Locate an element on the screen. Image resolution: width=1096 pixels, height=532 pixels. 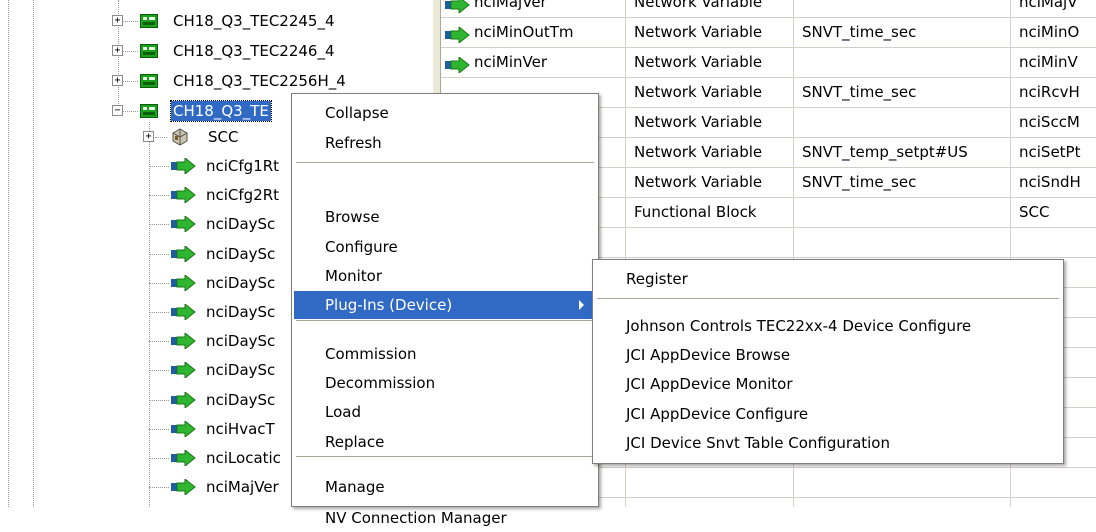
cell-type: Functional Block is located at coordinates (710, 212).